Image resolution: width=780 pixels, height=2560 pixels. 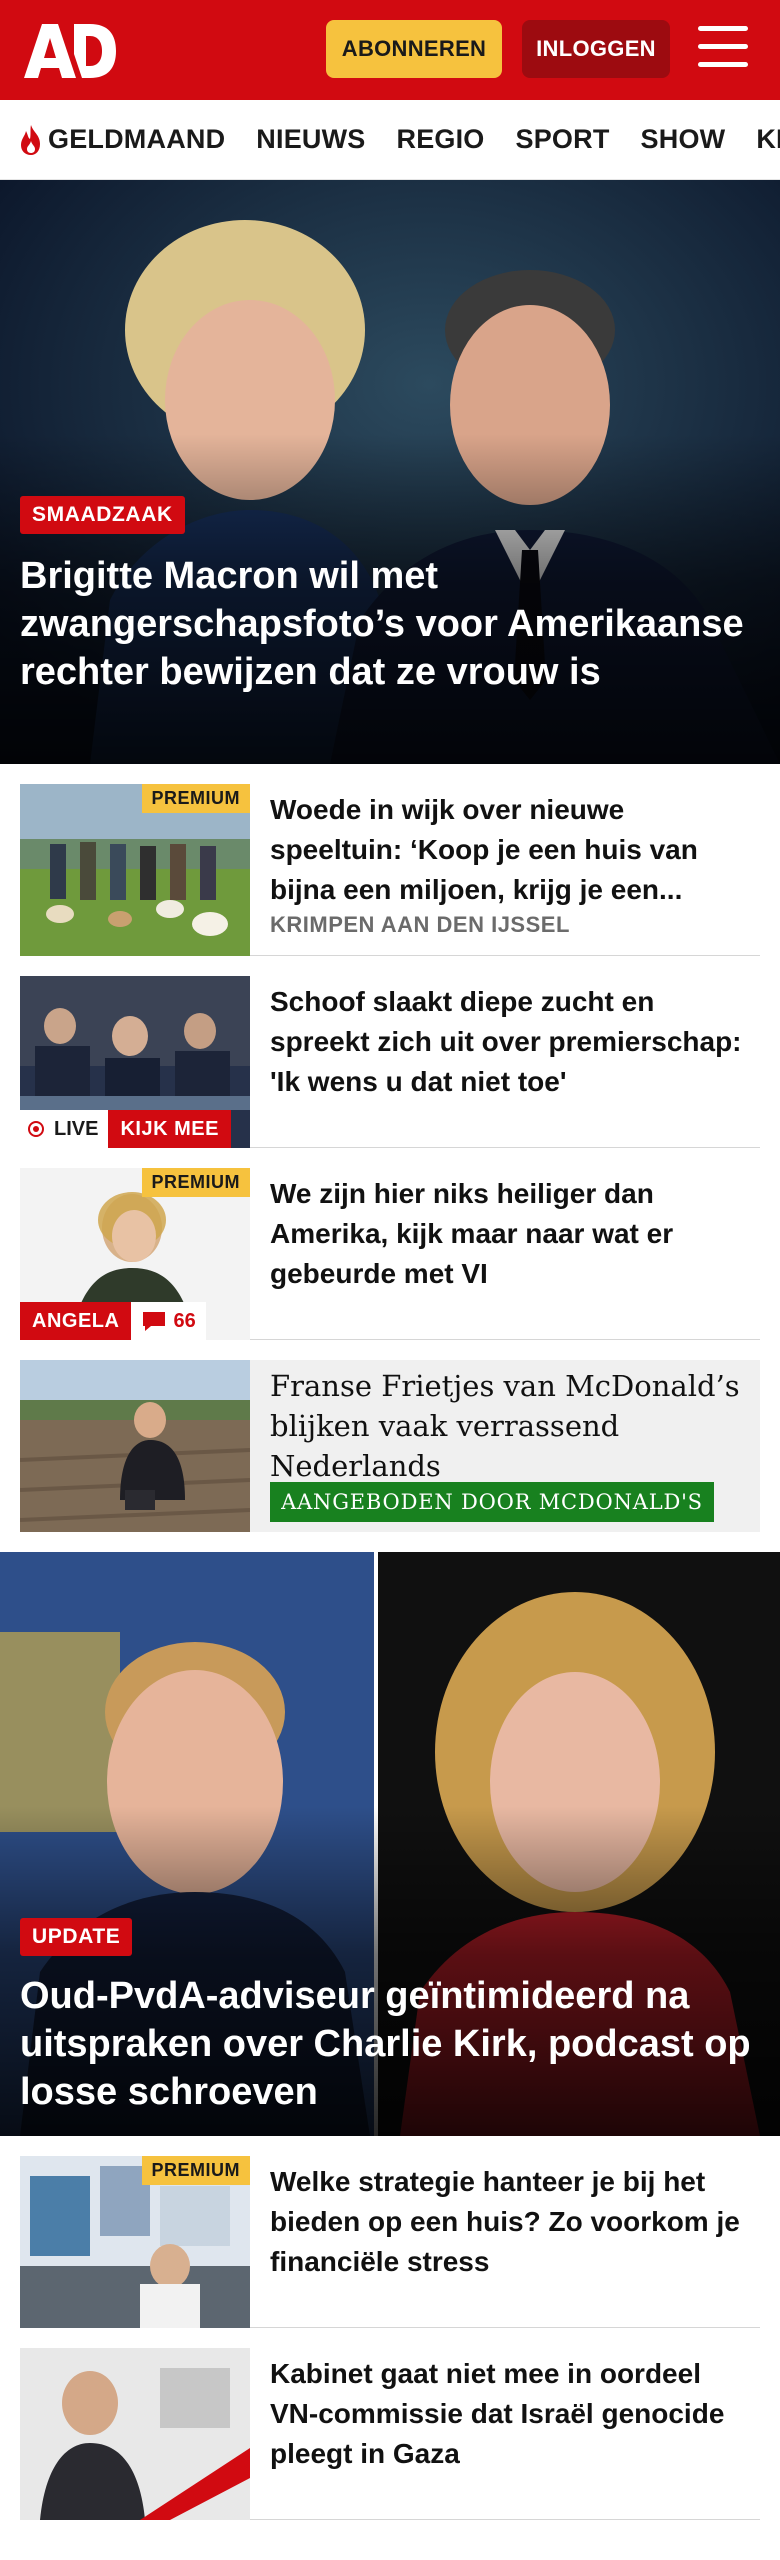 I want to click on live-dot-icon, so click(x=36, y=1129).